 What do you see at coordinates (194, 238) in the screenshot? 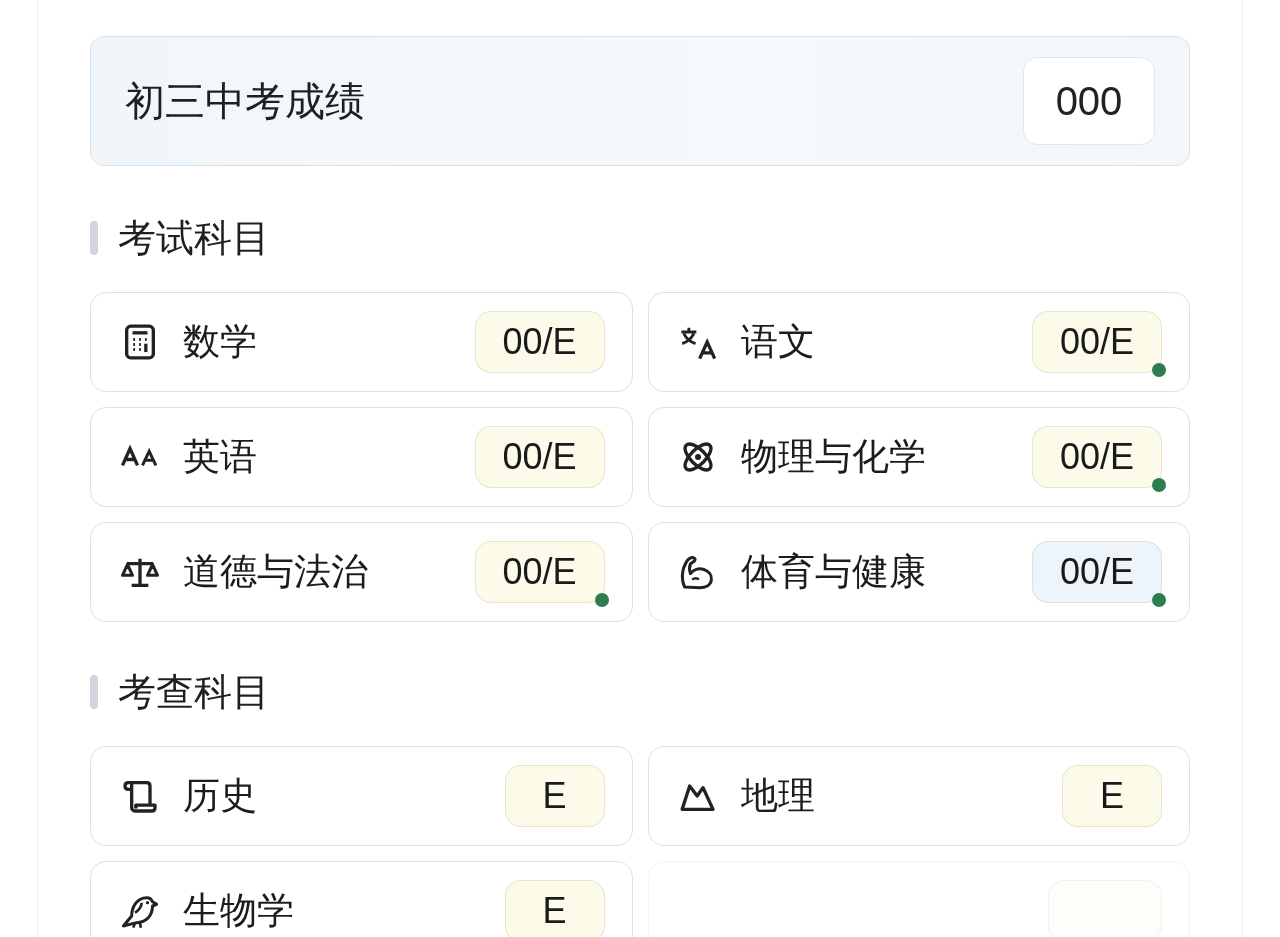
I see `section-title: 考试科目` at bounding box center [194, 238].